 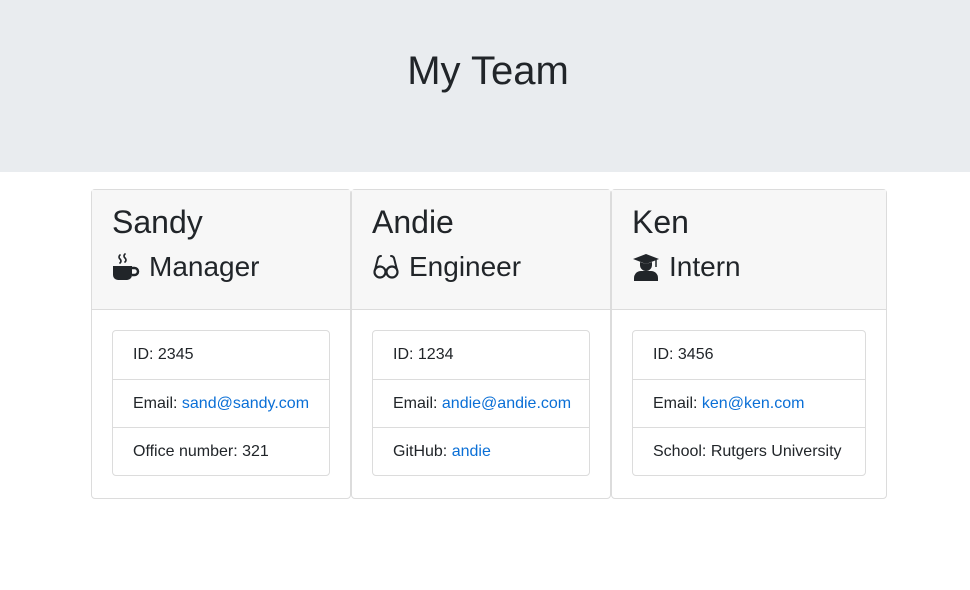 What do you see at coordinates (413, 222) in the screenshot?
I see `employee-name: Andie` at bounding box center [413, 222].